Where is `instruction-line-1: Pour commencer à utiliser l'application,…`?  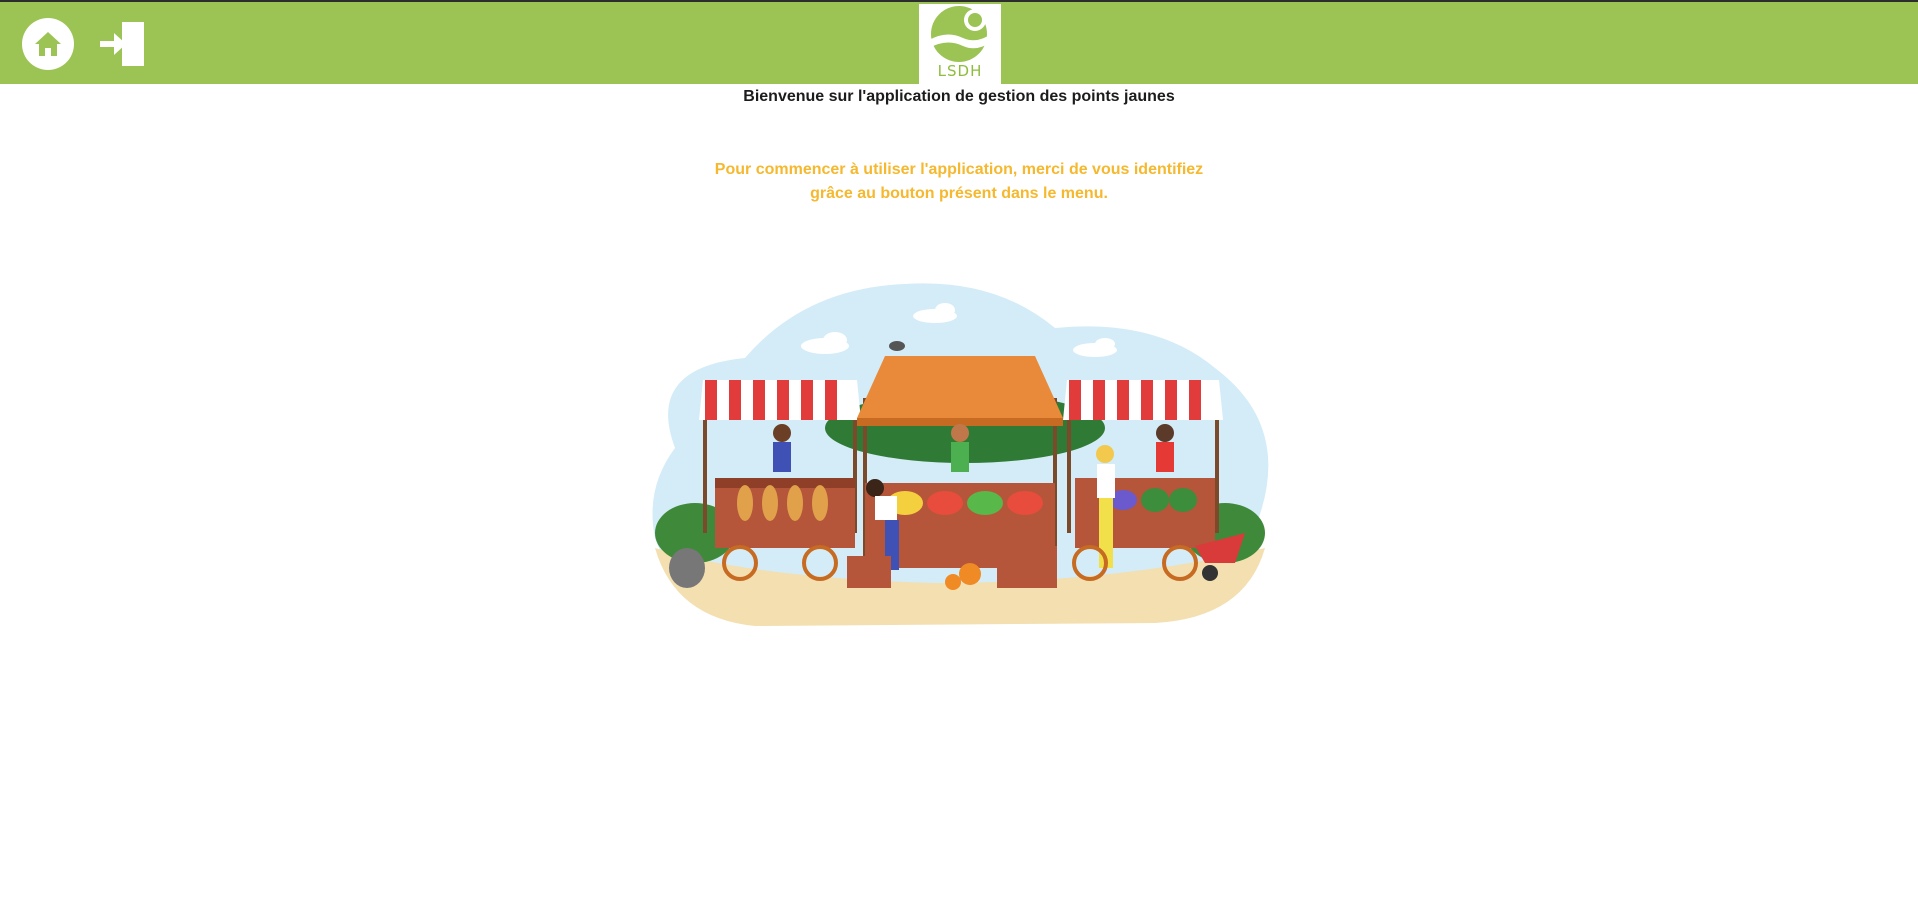
instruction-line-1: Pour commencer à utiliser l'application,… is located at coordinates (959, 169).